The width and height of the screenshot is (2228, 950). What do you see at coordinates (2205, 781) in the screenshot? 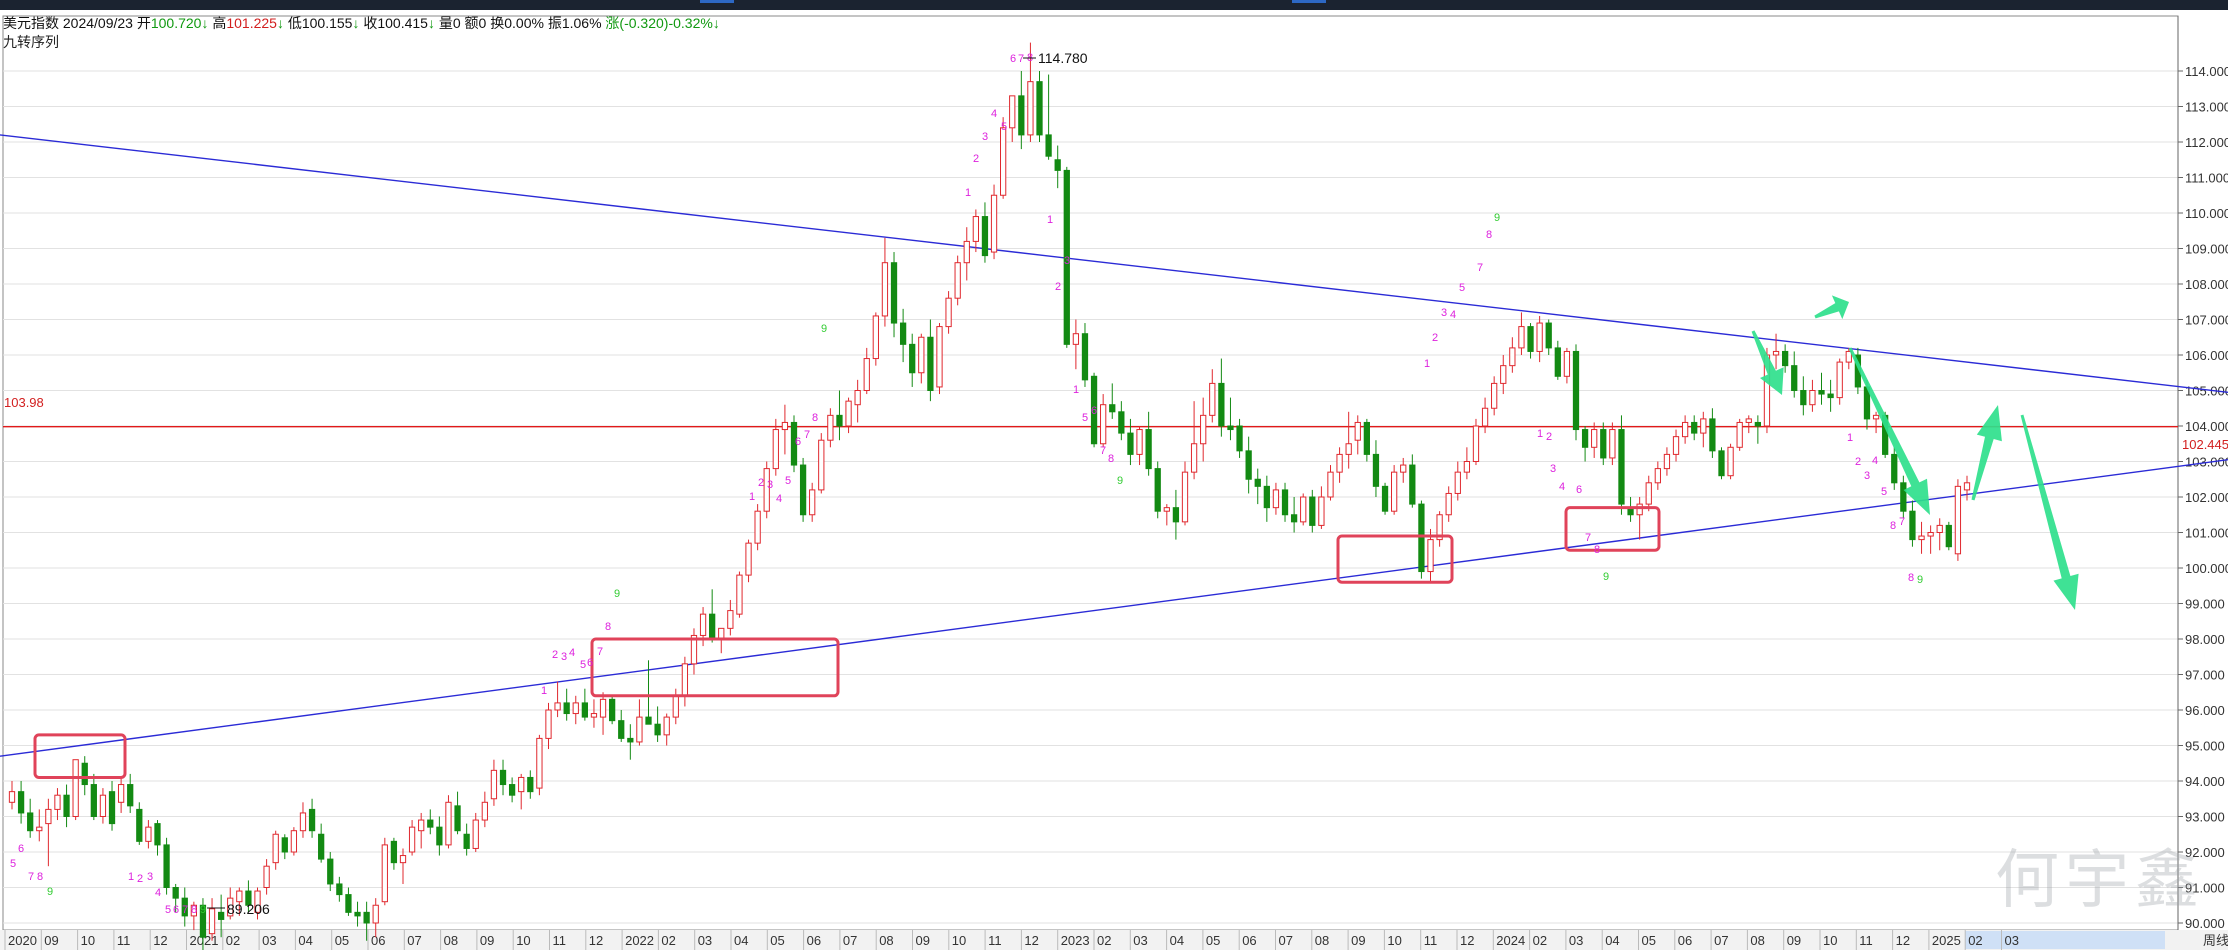
I see `y-tick-label: 94.000` at bounding box center [2205, 781].